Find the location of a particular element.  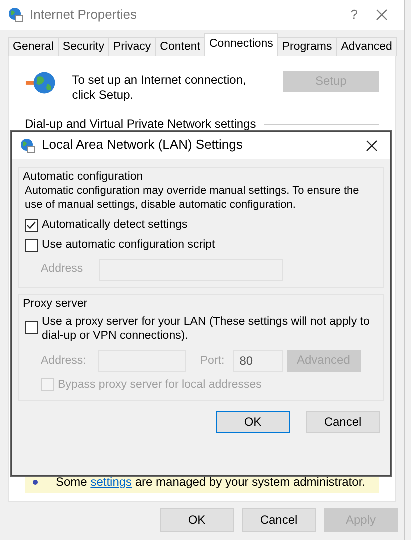

setup-instructions: To set up an Internet connection, click Setup. is located at coordinates (160, 88).